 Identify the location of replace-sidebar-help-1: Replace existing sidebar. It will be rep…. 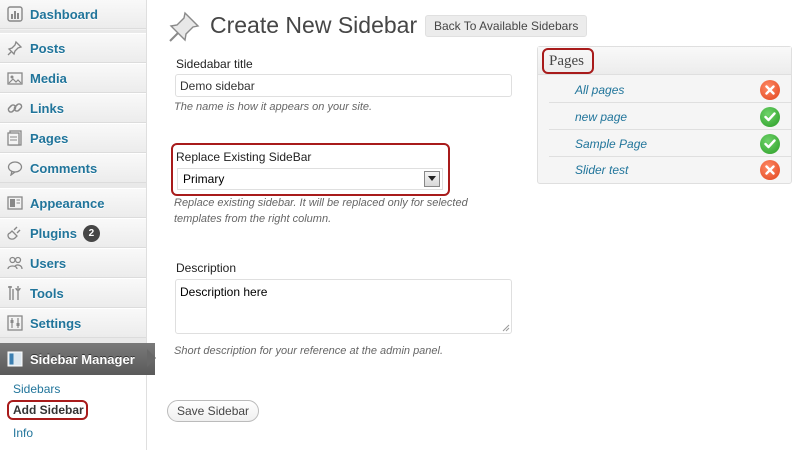
(321, 203).